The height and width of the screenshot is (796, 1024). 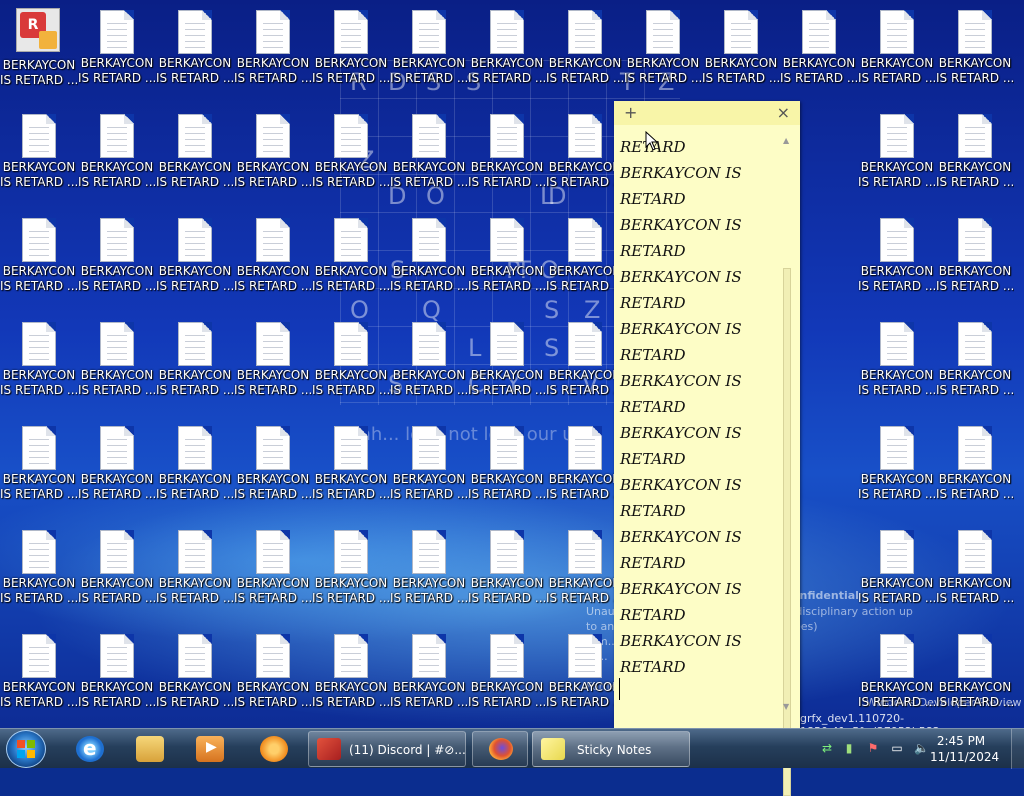 I want to click on volume-icon: 🔈, so click(x=921, y=748).